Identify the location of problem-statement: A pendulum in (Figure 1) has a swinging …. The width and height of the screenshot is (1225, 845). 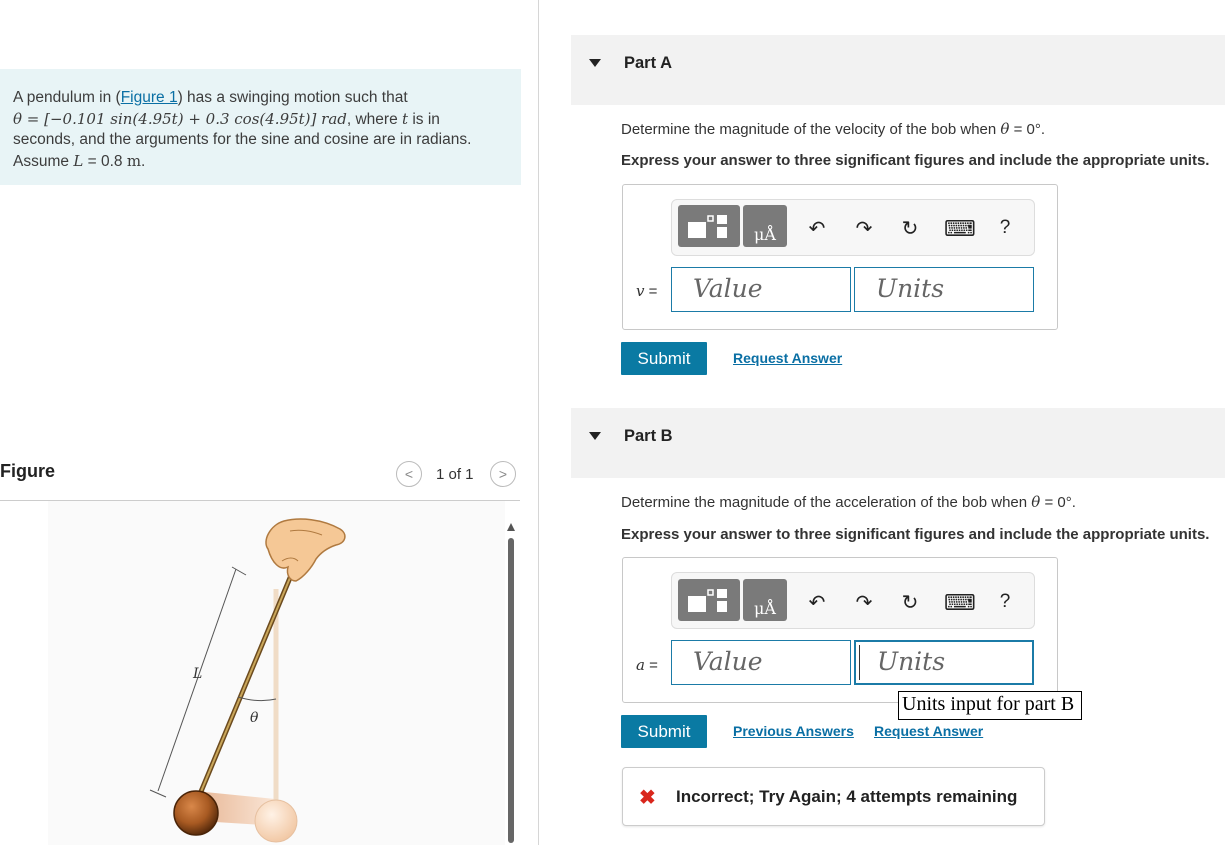
(263, 130).